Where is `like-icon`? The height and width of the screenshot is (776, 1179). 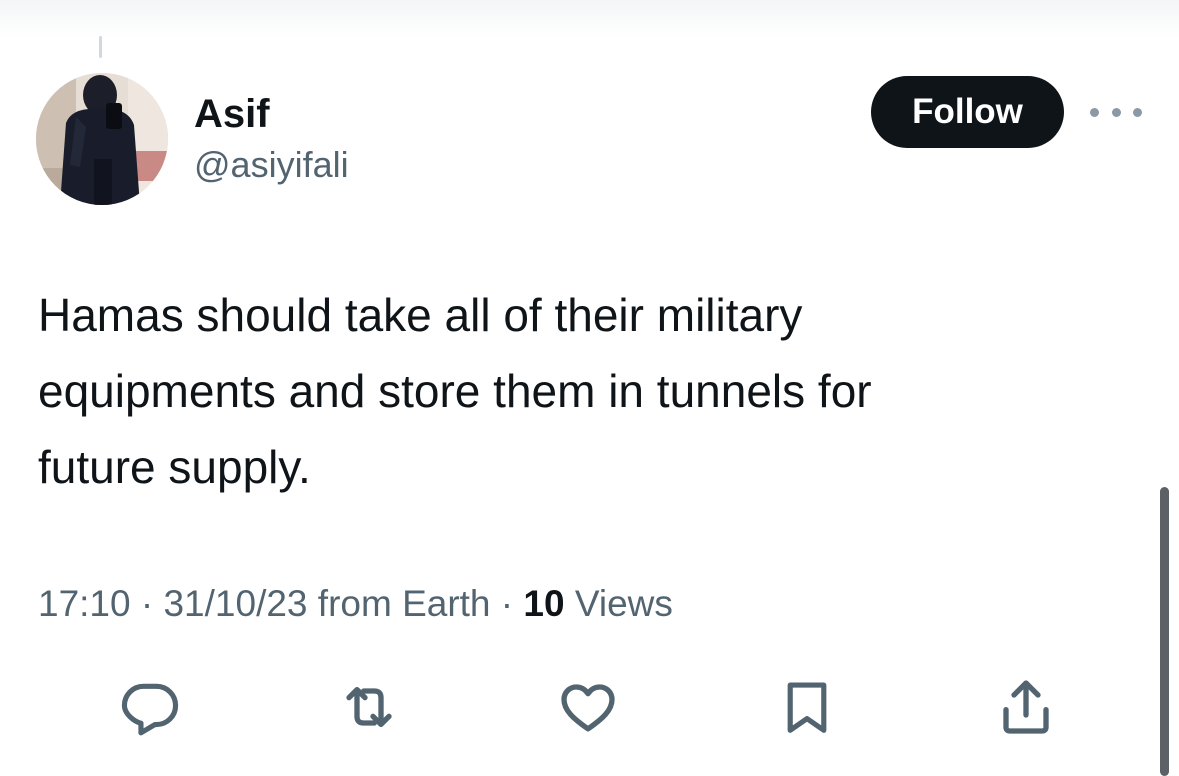 like-icon is located at coordinates (588, 708).